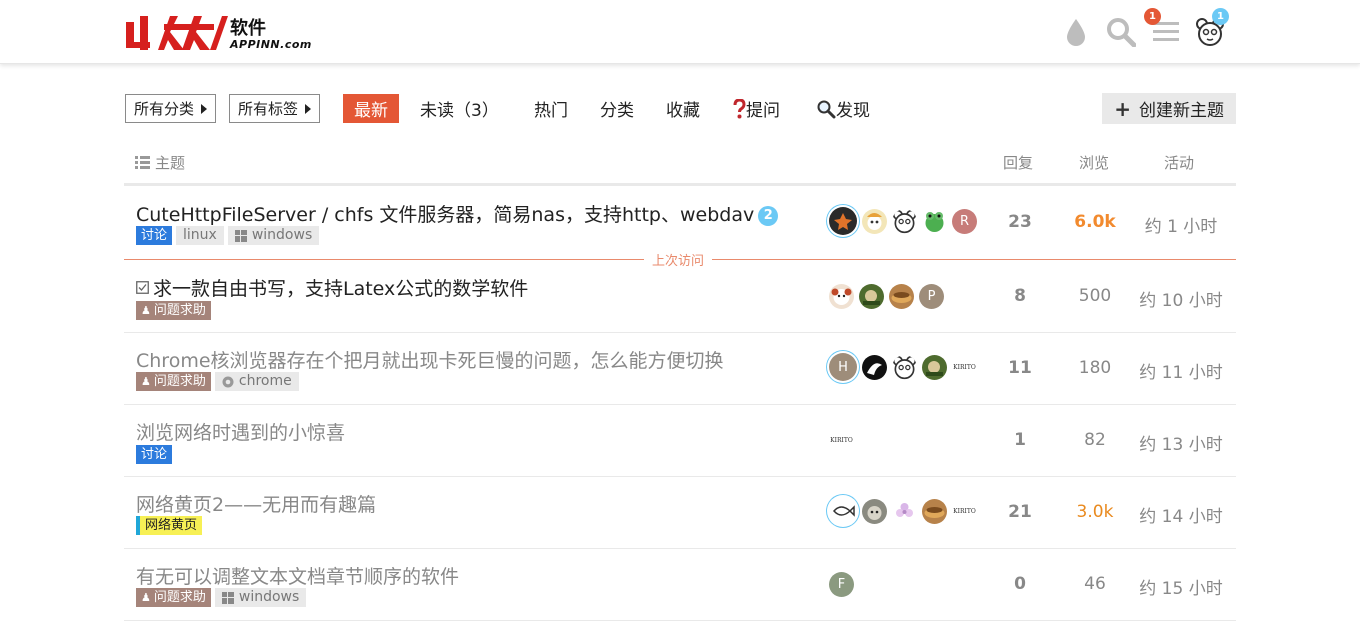 The height and width of the screenshot is (625, 1360). I want to click on nav-bookmarks: 收藏, so click(683, 108).